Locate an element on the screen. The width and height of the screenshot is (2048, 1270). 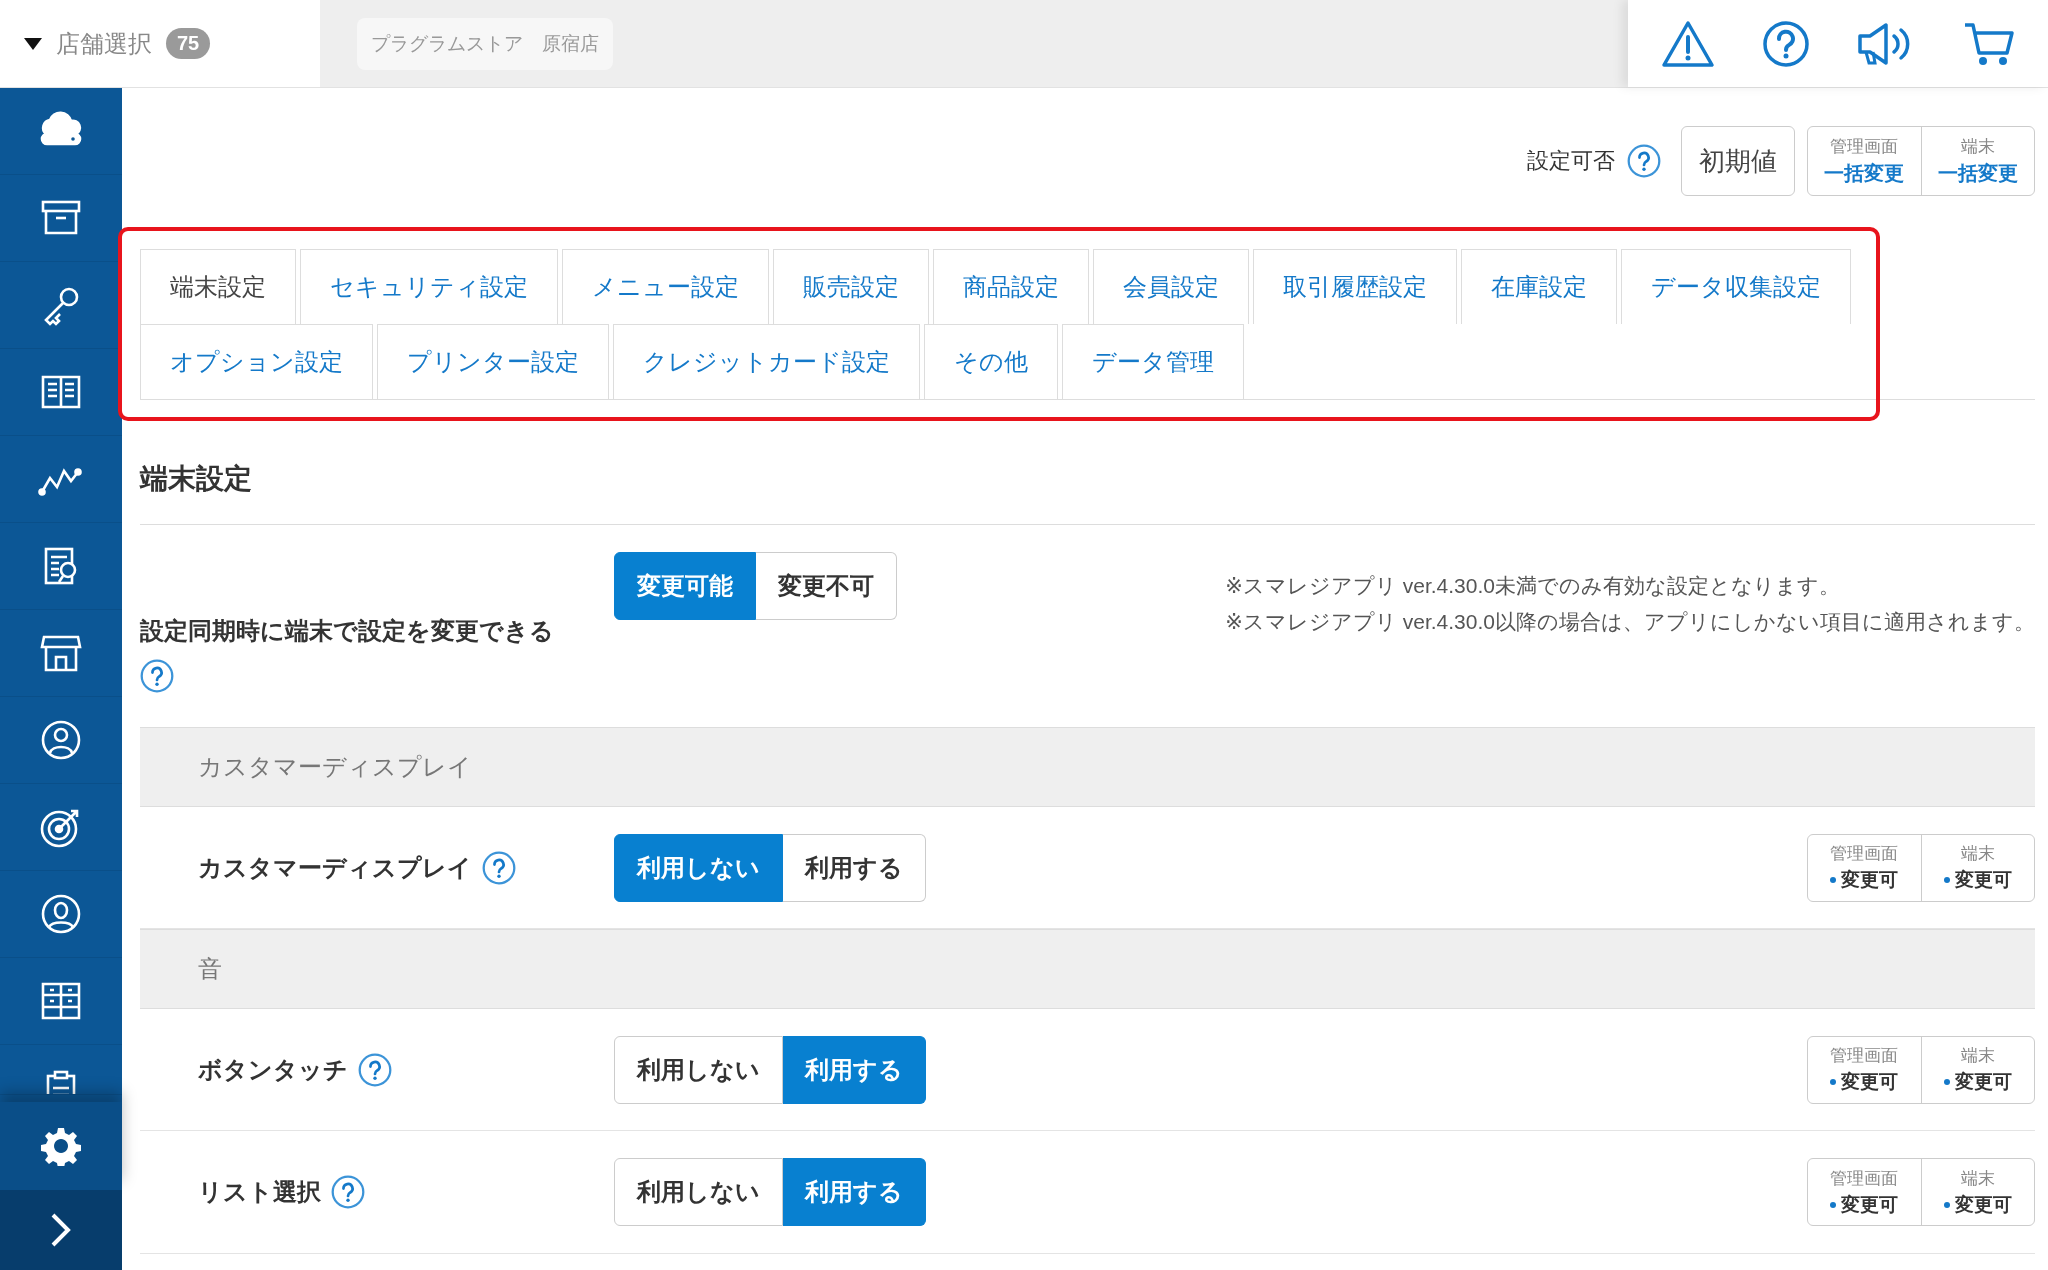
setting-label: 設定同期時に端末で設定を変更できる is located at coordinates (347, 631).